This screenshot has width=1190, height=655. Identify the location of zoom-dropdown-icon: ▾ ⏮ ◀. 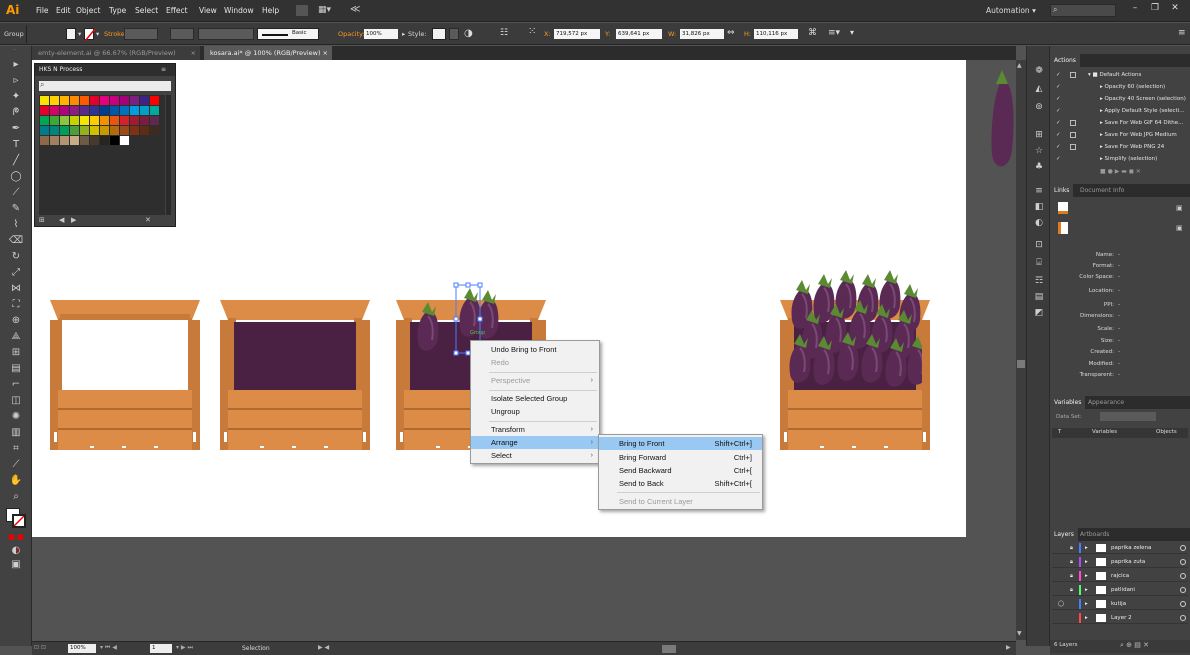
(108, 648).